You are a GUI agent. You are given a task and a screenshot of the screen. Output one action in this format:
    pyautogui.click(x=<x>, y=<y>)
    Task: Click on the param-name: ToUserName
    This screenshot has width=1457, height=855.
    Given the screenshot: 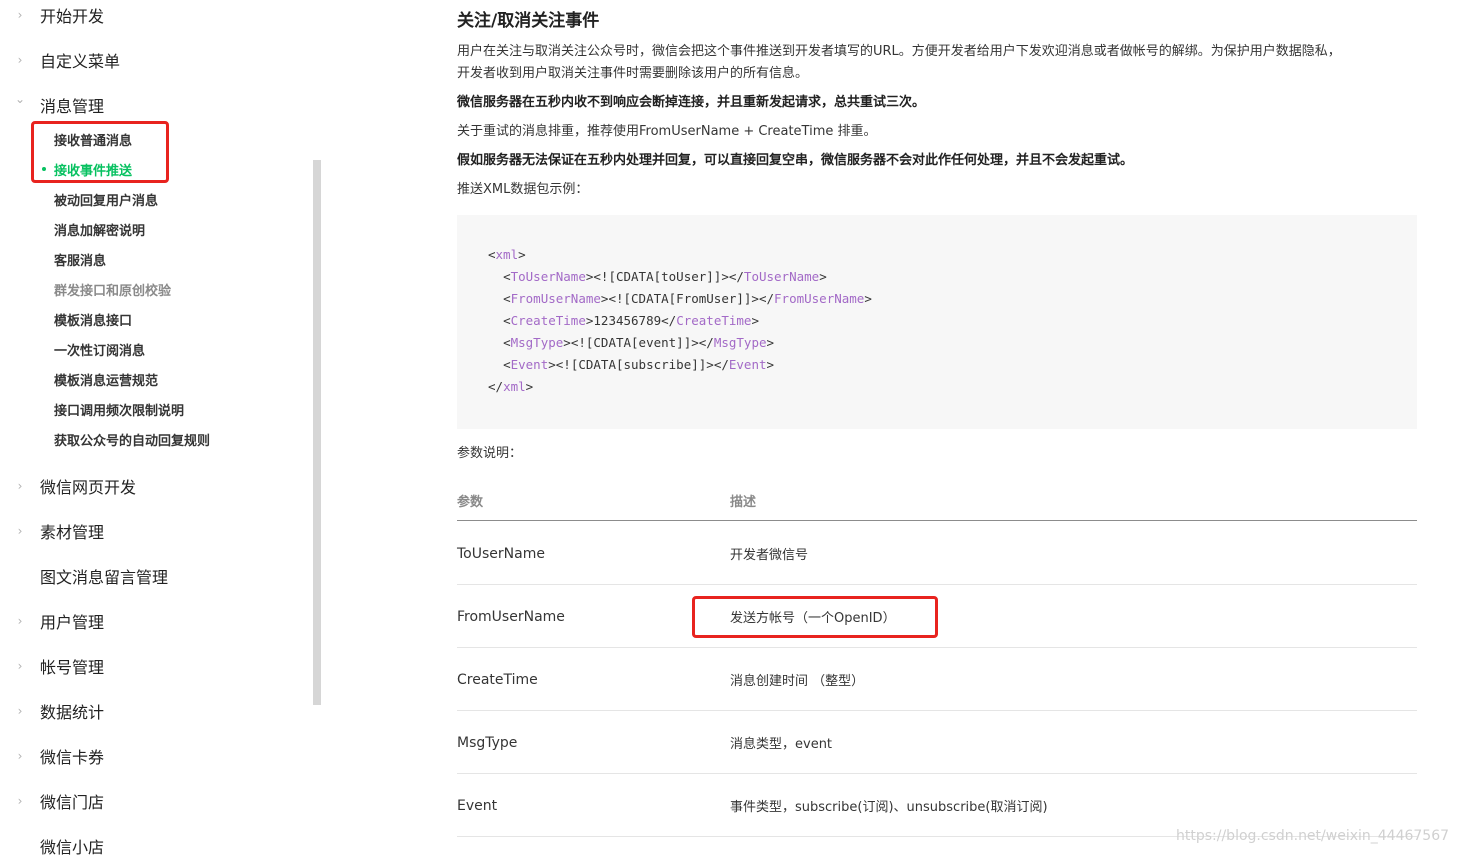 What is the action you would take?
    pyautogui.click(x=501, y=553)
    